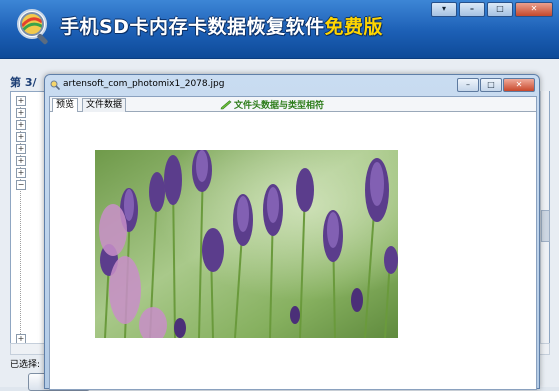 The height and width of the screenshot is (391, 559). I want to click on step-label: 第 3/, so click(23, 82).